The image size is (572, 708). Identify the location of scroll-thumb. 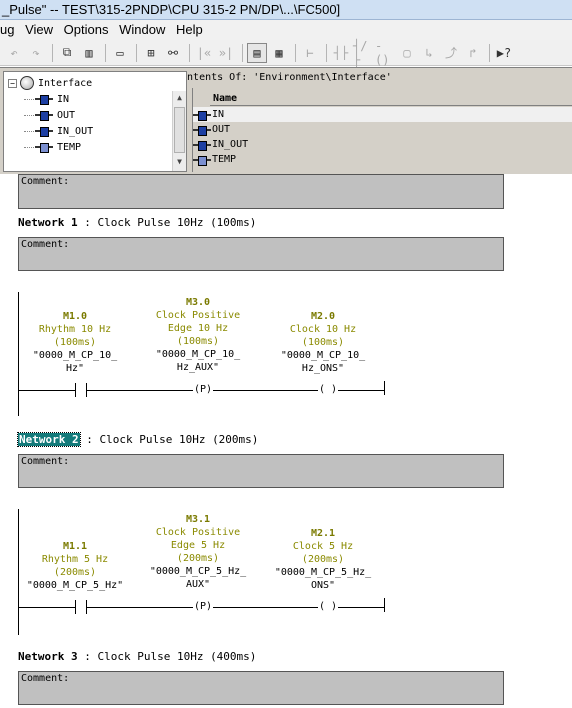
(179, 130).